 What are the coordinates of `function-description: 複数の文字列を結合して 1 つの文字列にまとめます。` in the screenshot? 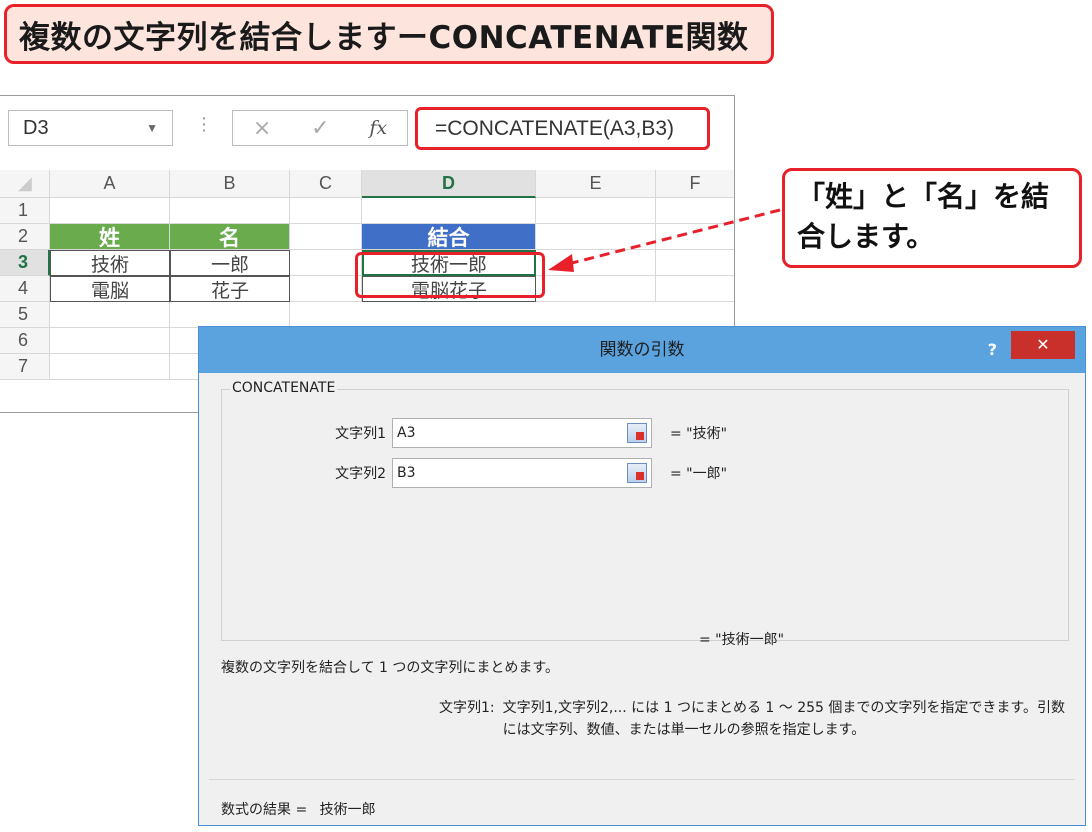 It's located at (390, 668).